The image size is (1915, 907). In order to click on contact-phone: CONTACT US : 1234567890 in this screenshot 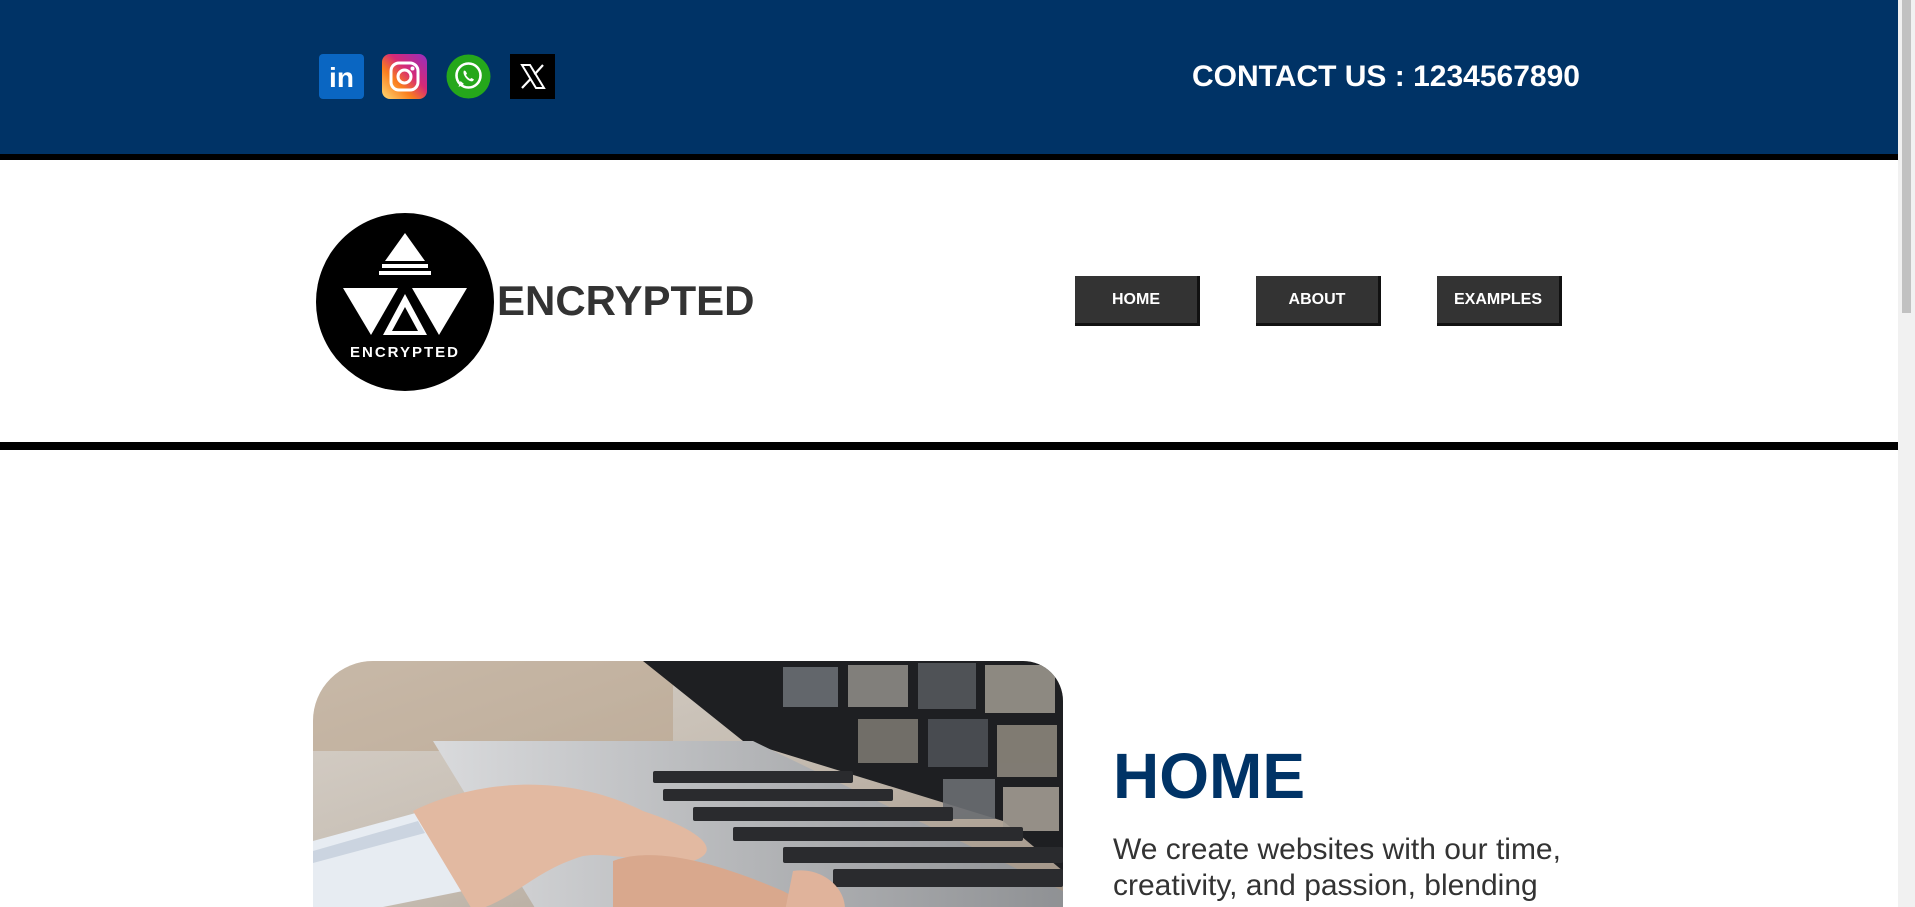, I will do `click(1386, 76)`.